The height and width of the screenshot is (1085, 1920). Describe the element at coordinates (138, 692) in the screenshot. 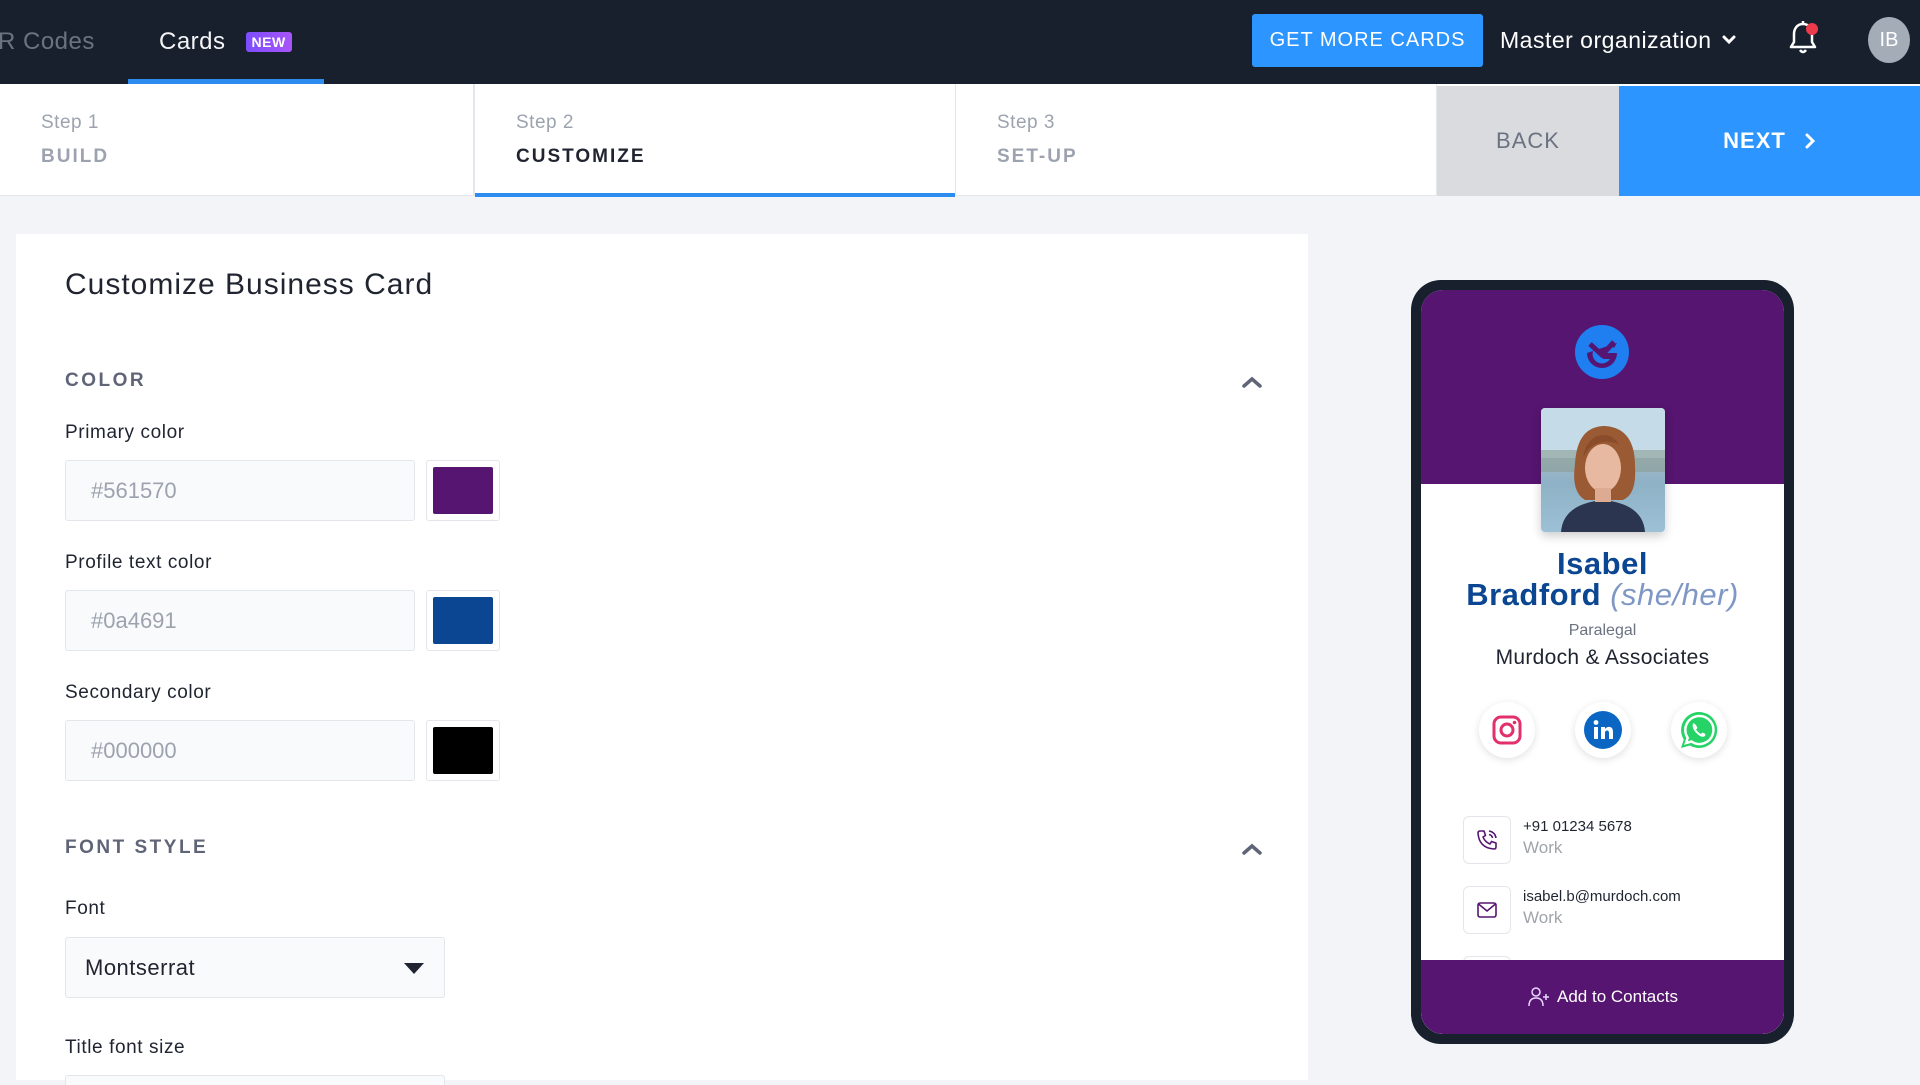

I see `secondary-color-label: Secondary color` at that location.